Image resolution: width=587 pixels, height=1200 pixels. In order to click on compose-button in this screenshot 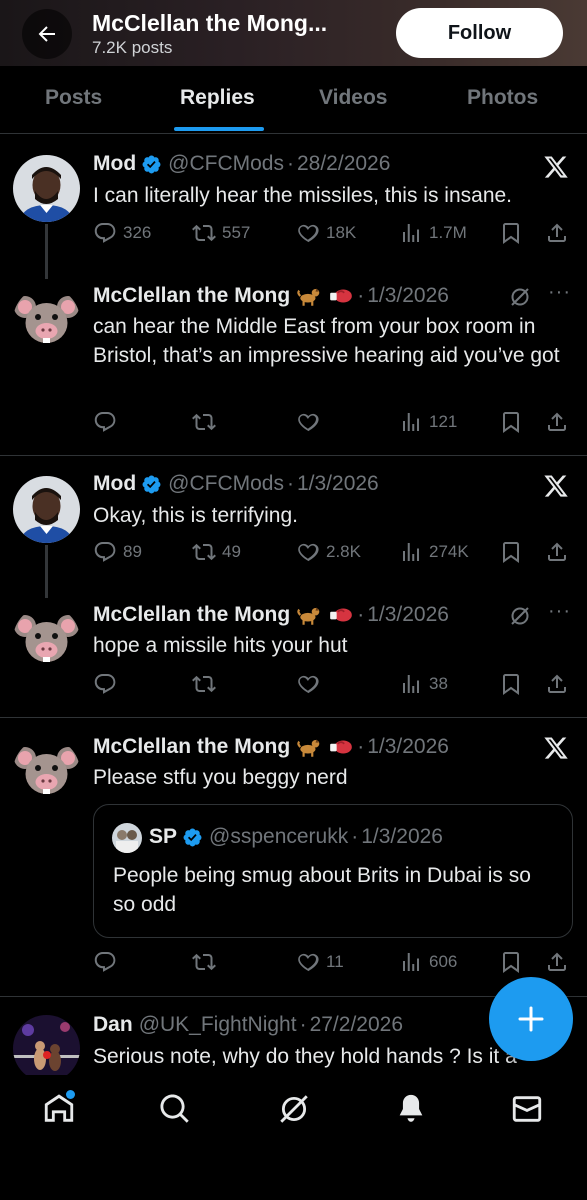, I will do `click(531, 1019)`.